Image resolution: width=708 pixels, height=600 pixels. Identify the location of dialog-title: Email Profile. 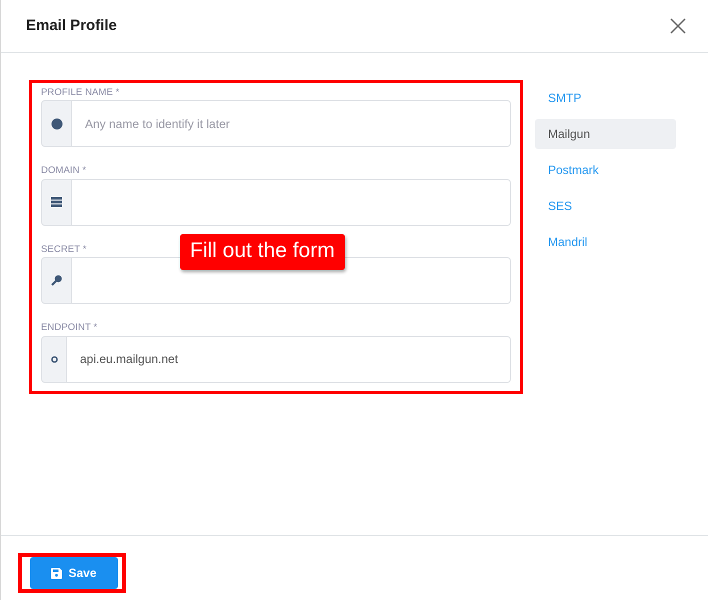
(71, 26).